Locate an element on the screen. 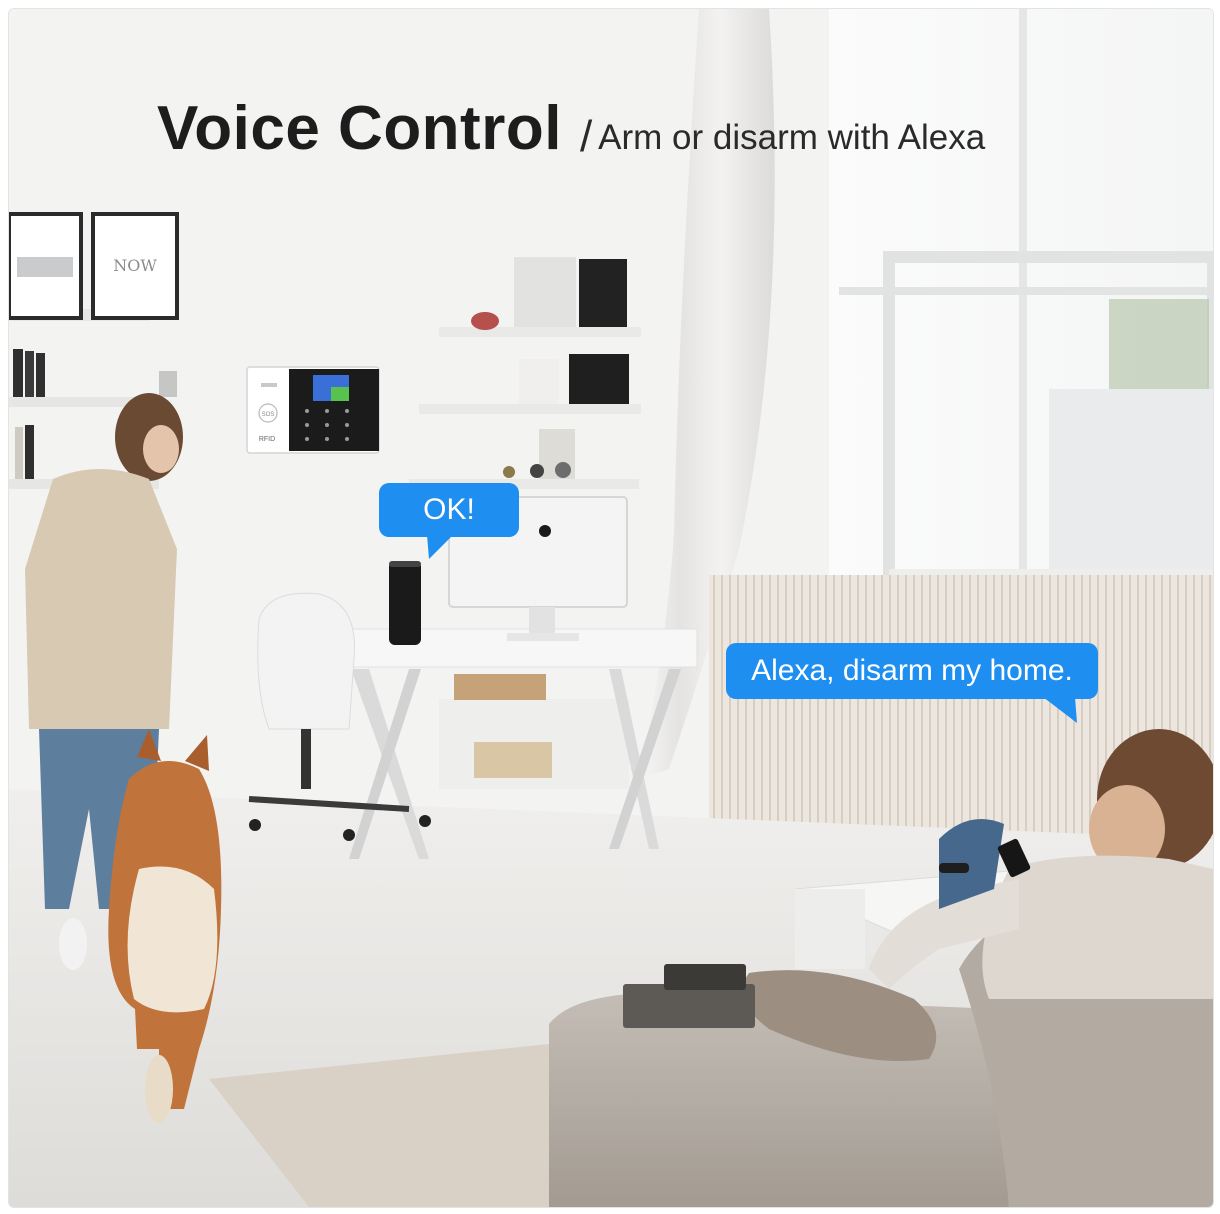  smart-speaker is located at coordinates (405, 603).